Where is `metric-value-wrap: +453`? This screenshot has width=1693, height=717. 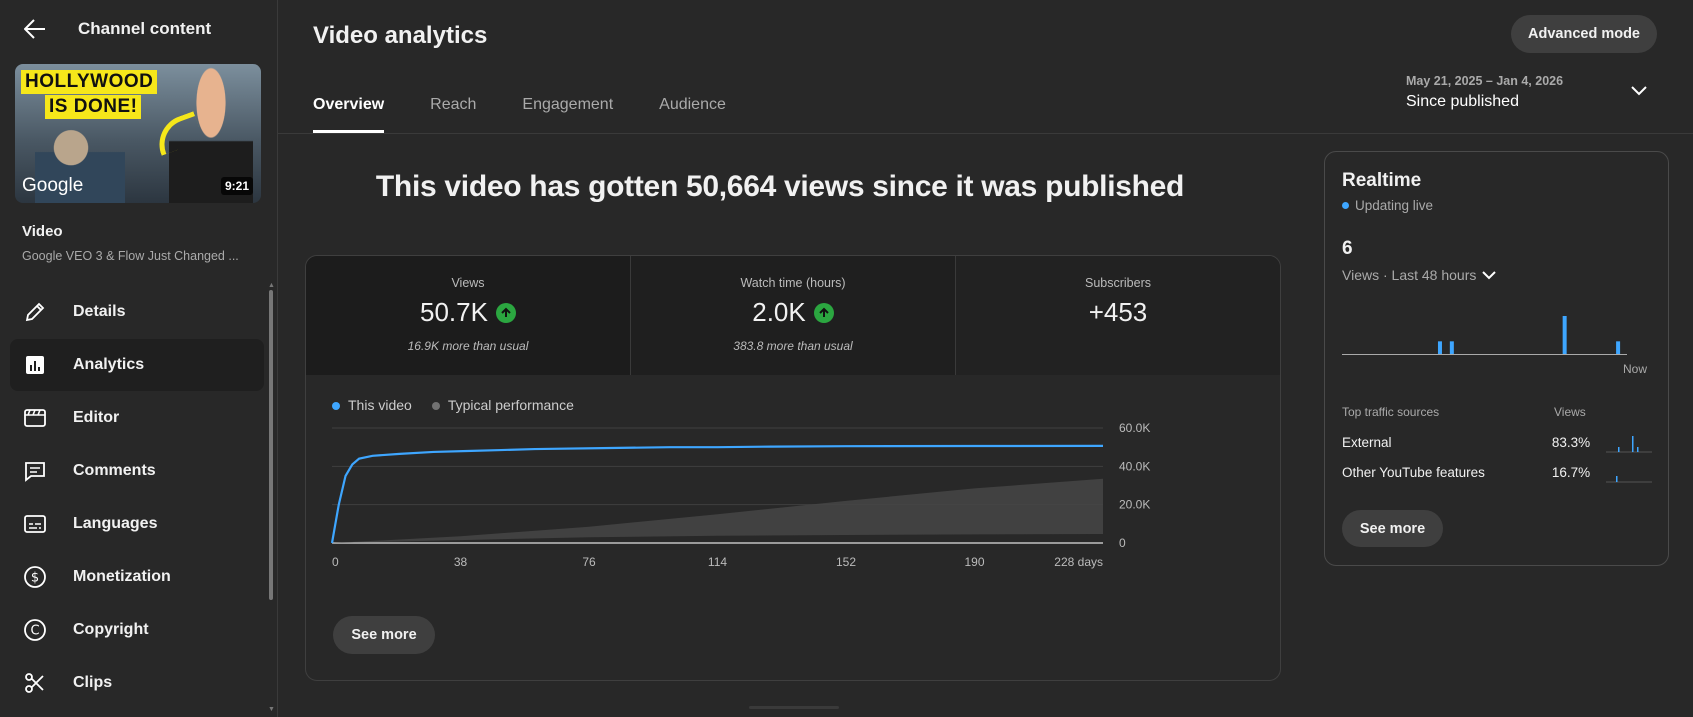 metric-value-wrap: +453 is located at coordinates (1118, 312).